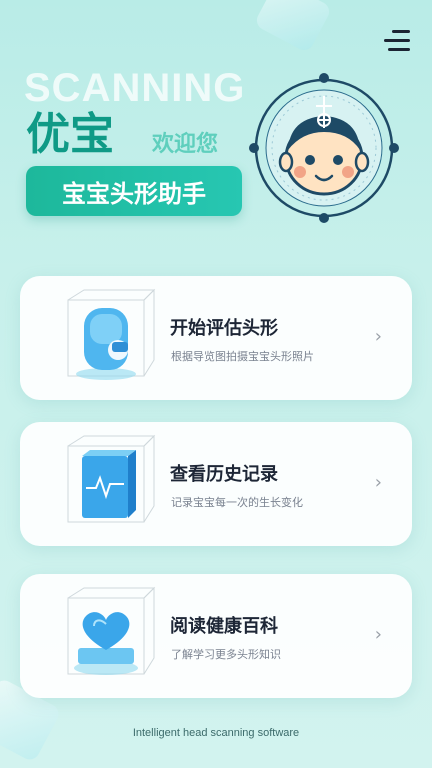 The height and width of the screenshot is (768, 432). Describe the element at coordinates (224, 474) in the screenshot. I see `card-title: 查看历史记录` at that location.